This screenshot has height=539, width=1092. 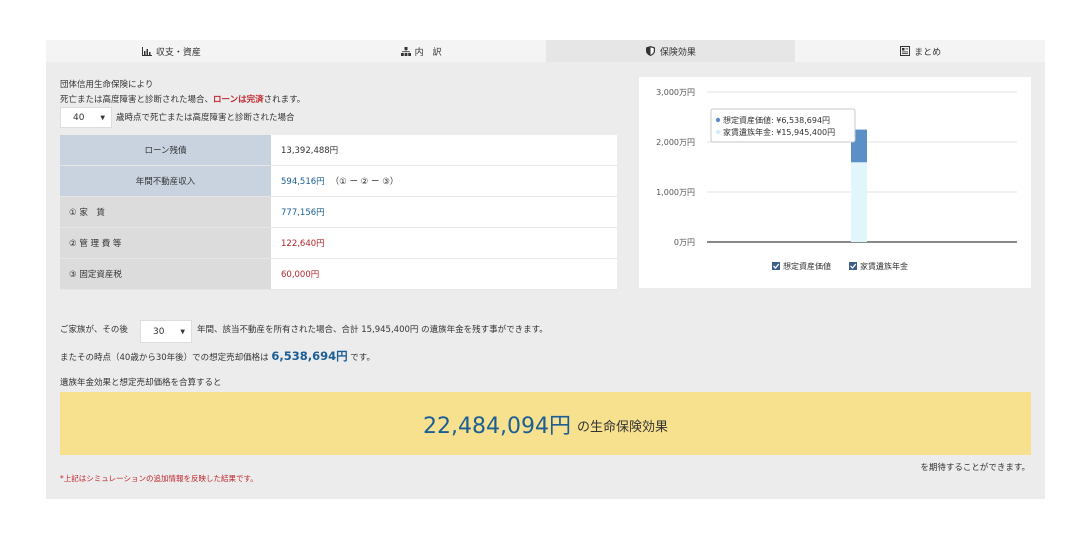 I want to click on shield-icon, so click(x=651, y=51).